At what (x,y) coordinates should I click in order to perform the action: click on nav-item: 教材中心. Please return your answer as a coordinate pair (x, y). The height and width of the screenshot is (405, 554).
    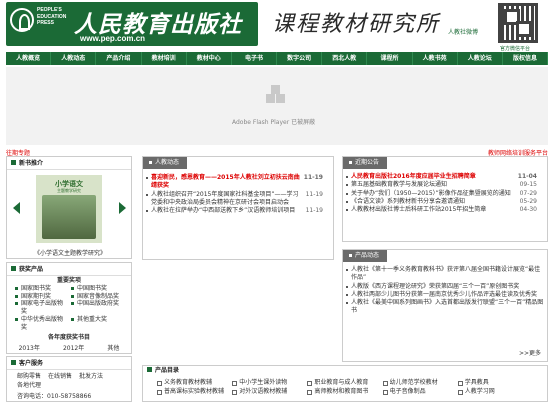
    Looking at the image, I should click on (209, 58).